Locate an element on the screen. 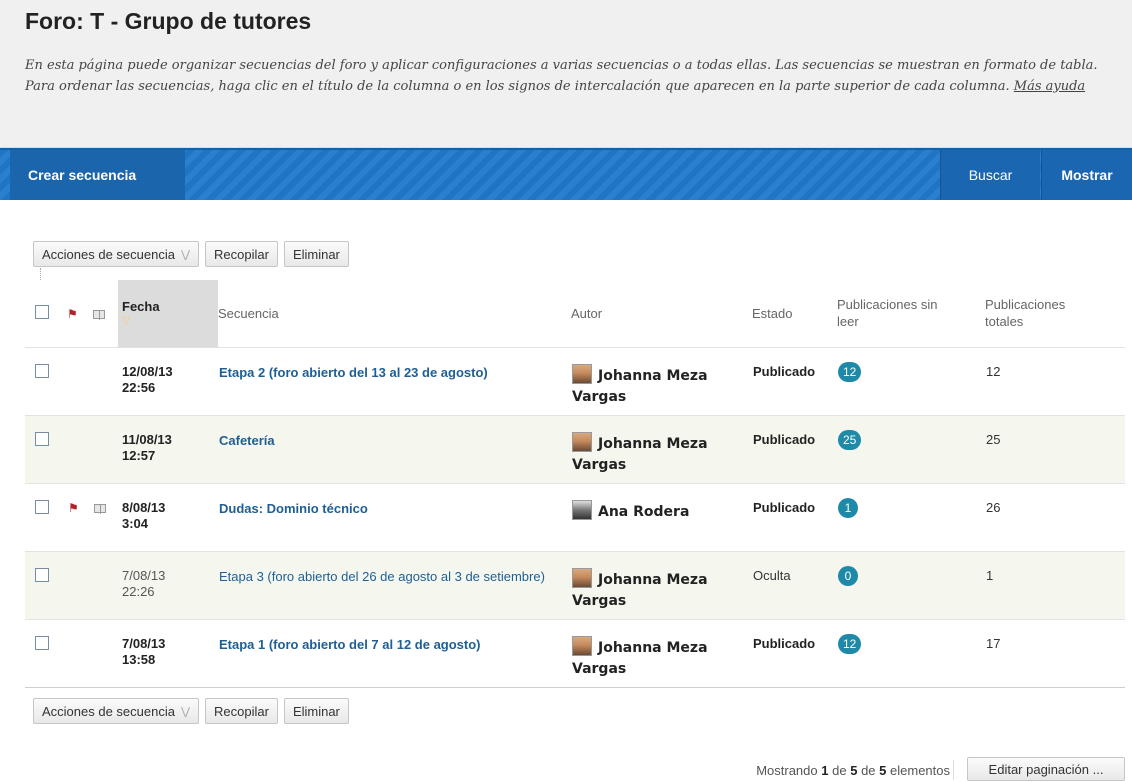 The image size is (1132, 782). create-thread-button: Crear secuencia is located at coordinates (97, 175).